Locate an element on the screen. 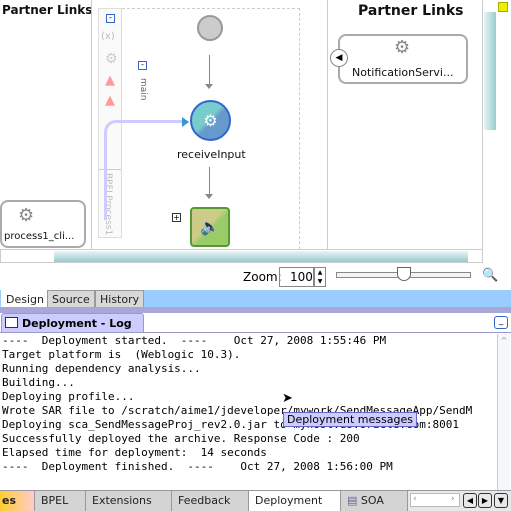 This screenshot has height=511, width=511. scroll-left-icon: ‹ is located at coordinates (415, 499).